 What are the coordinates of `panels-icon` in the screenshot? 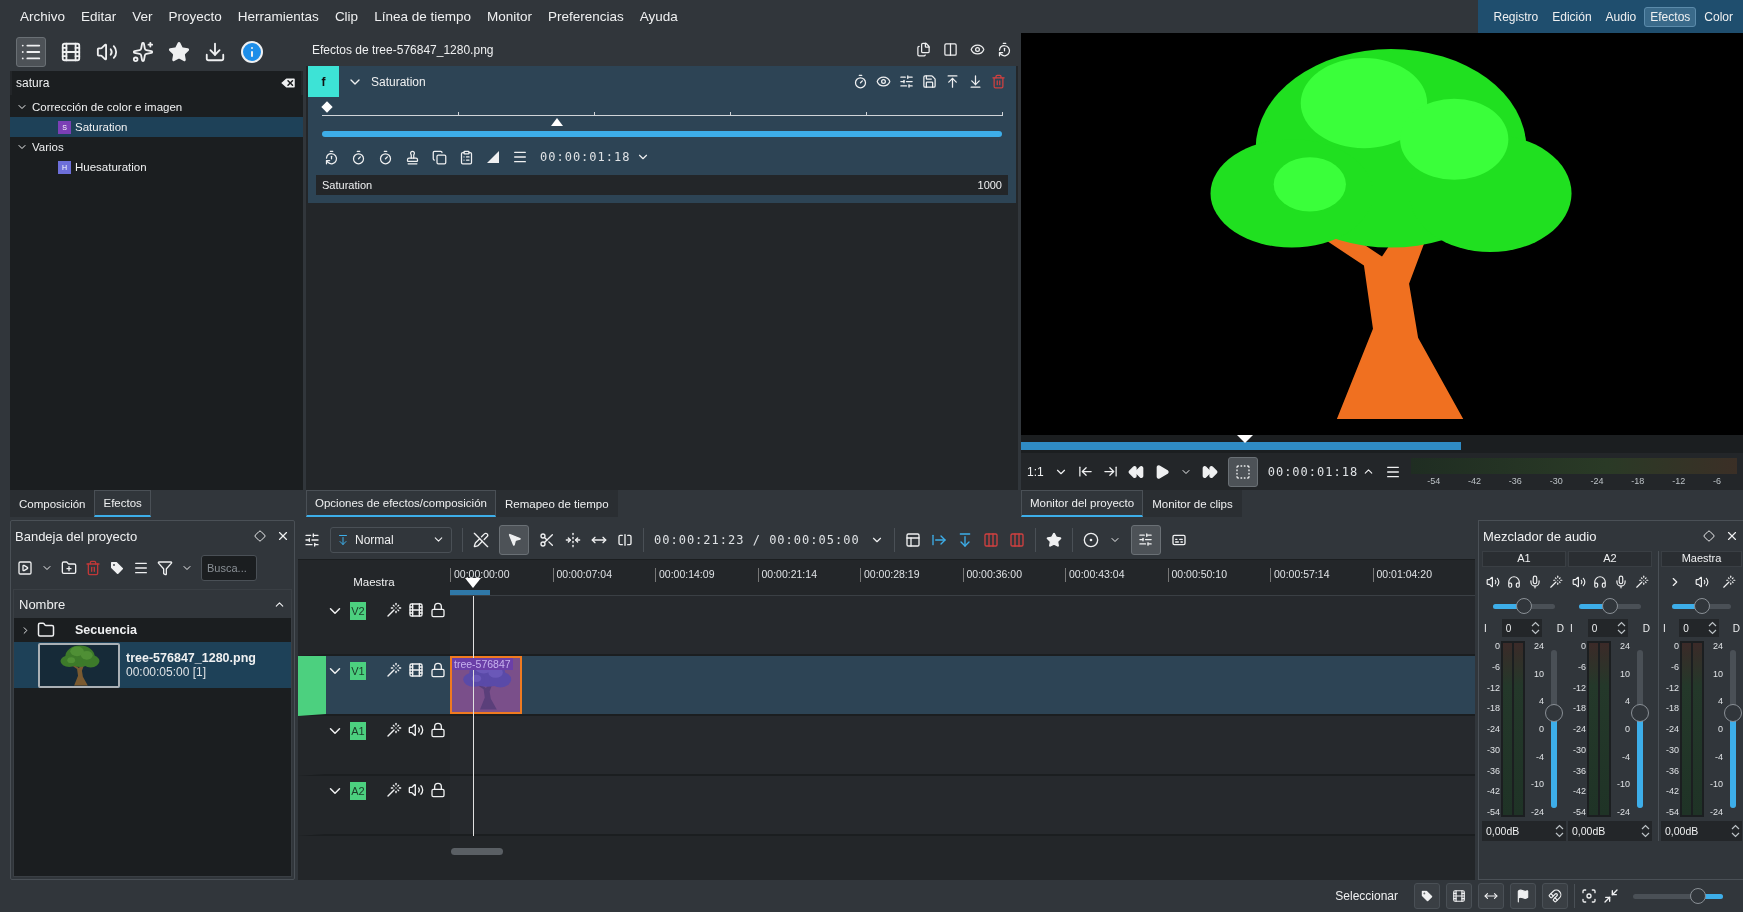 It's located at (912, 539).